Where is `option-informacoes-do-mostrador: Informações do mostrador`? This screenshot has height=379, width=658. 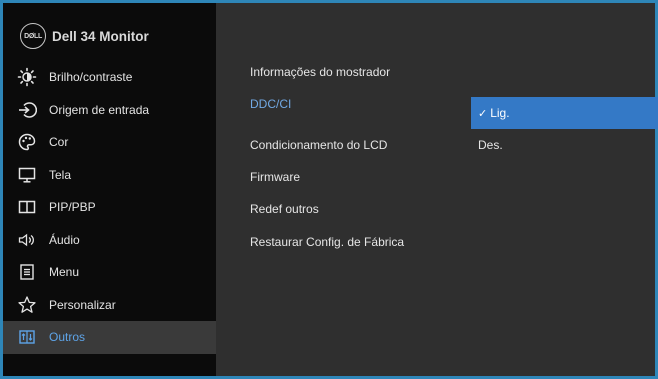
option-informacoes-do-mostrador: Informações do mostrador is located at coordinates (320, 72).